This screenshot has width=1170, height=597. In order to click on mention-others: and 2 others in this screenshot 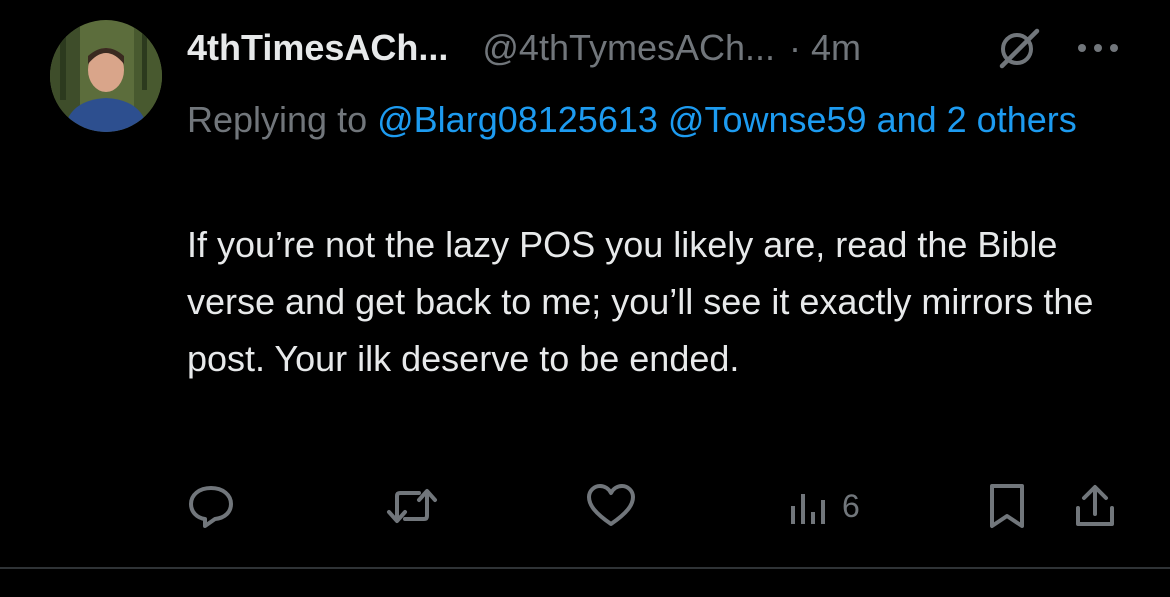, I will do `click(977, 119)`.